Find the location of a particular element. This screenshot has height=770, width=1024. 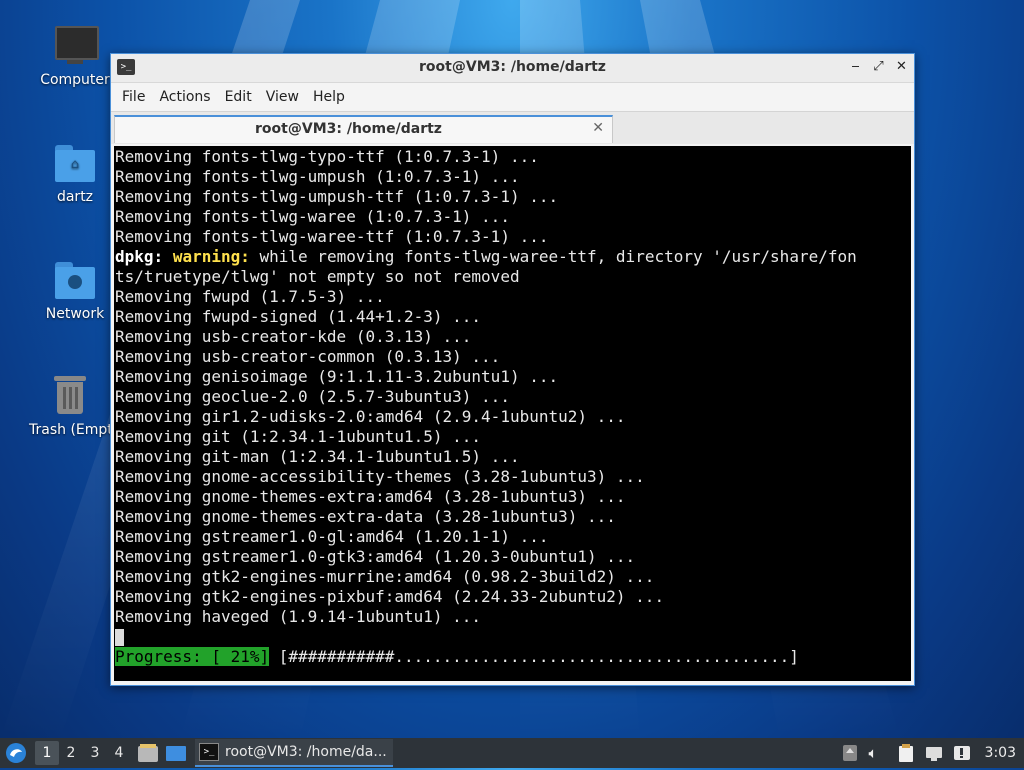

menu-file: File is located at coordinates (133, 97).